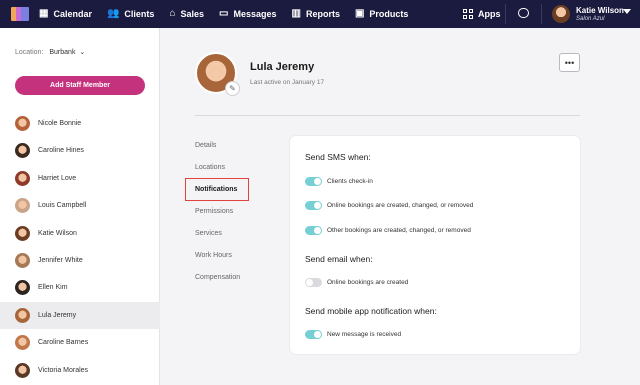  Describe the element at coordinates (62, 206) in the screenshot. I see `staff-name: Louis Campbell` at that location.